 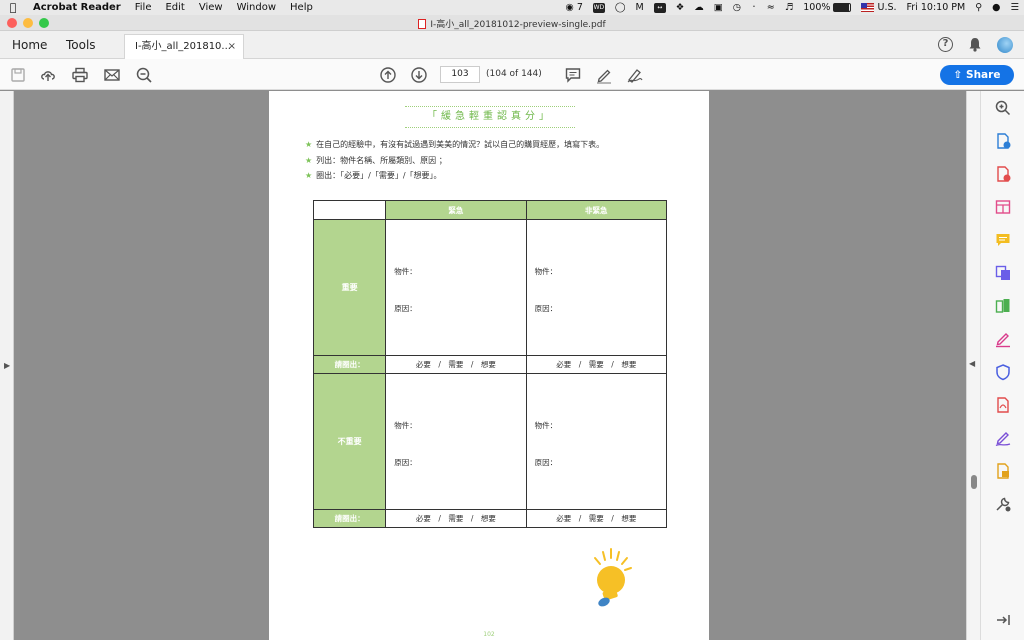 I want to click on menu-file: File, so click(x=143, y=7).